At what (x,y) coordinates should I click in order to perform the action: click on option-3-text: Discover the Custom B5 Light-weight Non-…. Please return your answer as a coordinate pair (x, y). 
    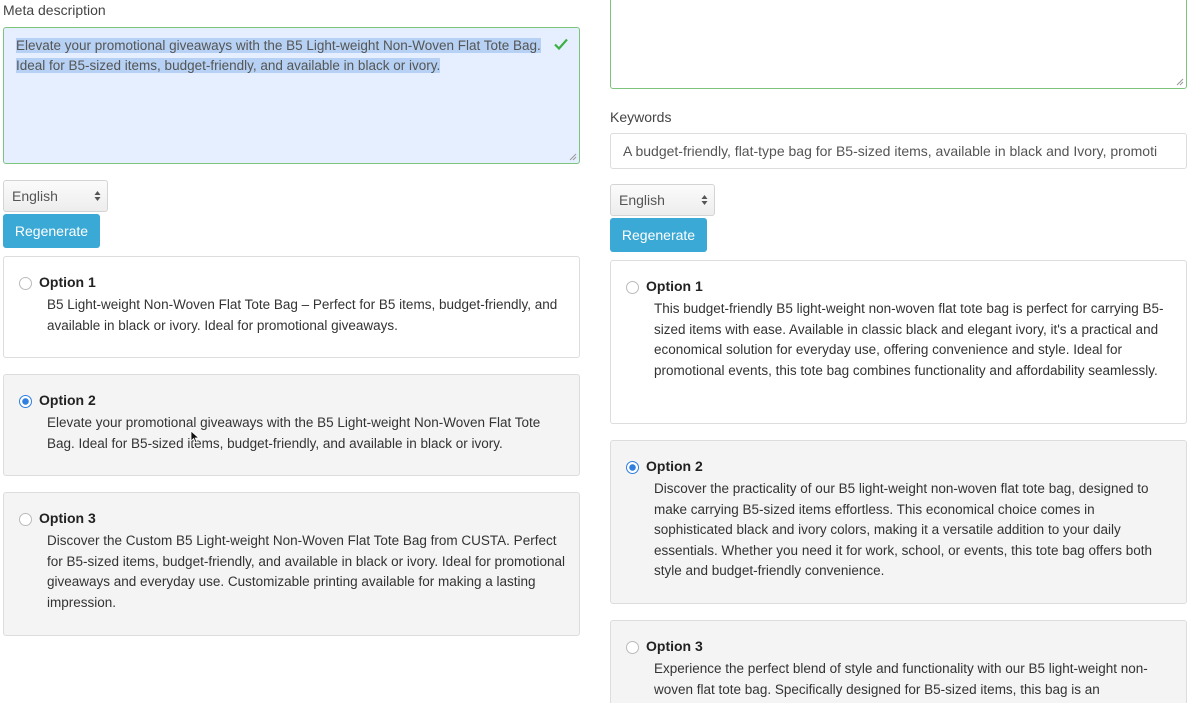
    Looking at the image, I should click on (306, 571).